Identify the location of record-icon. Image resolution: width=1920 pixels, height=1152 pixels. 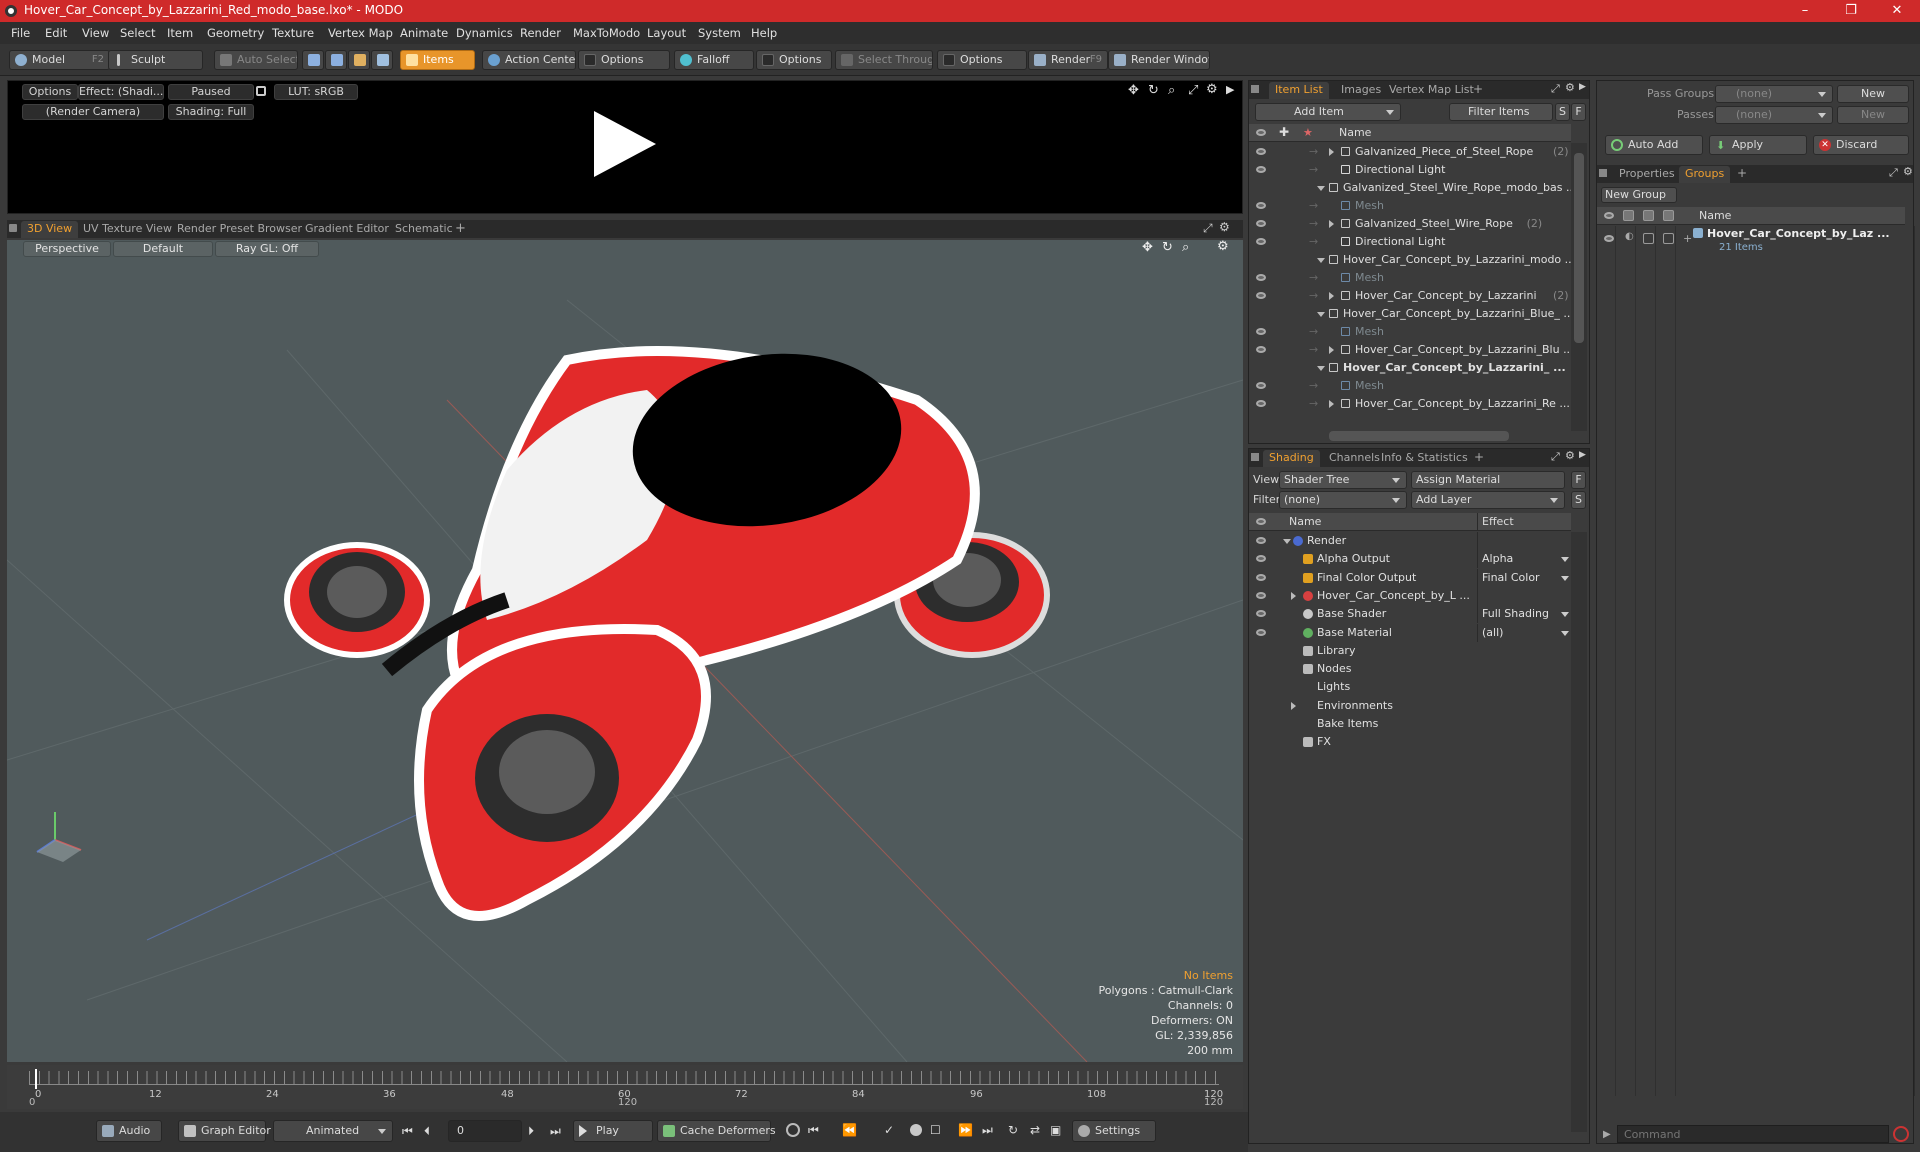
(916, 1130).